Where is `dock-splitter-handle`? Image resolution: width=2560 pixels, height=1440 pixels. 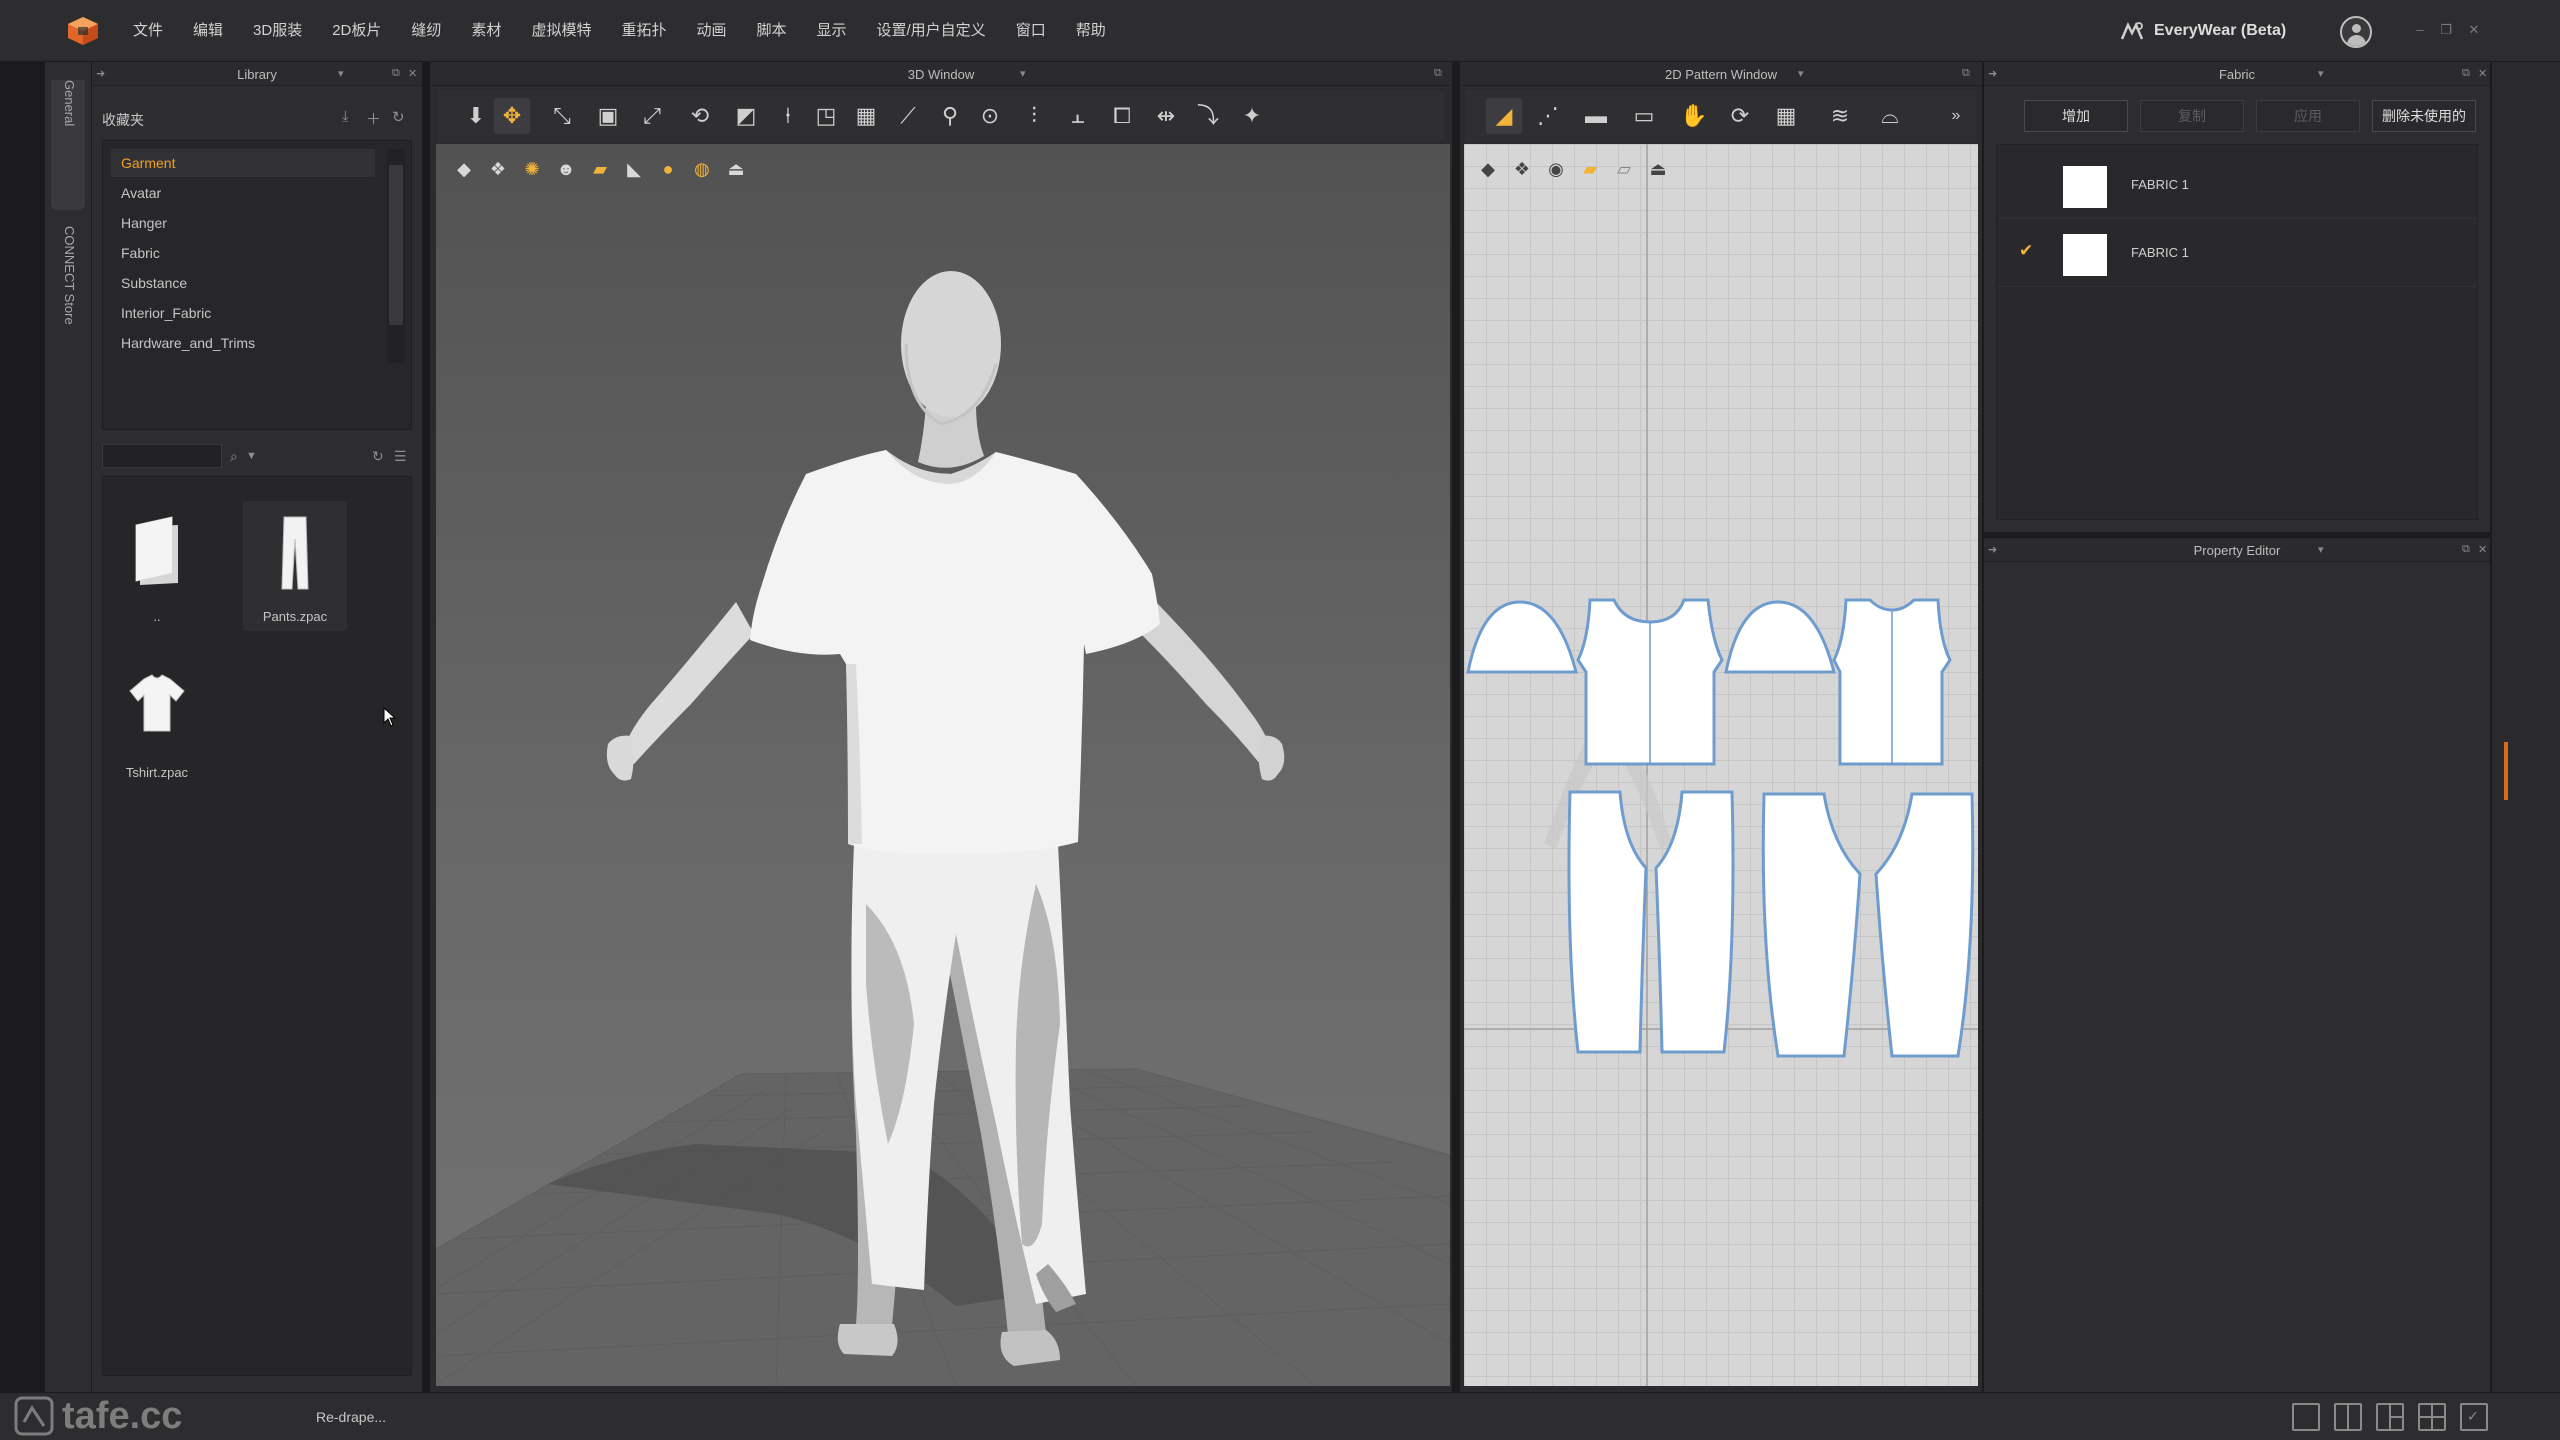 dock-splitter-handle is located at coordinates (2506, 771).